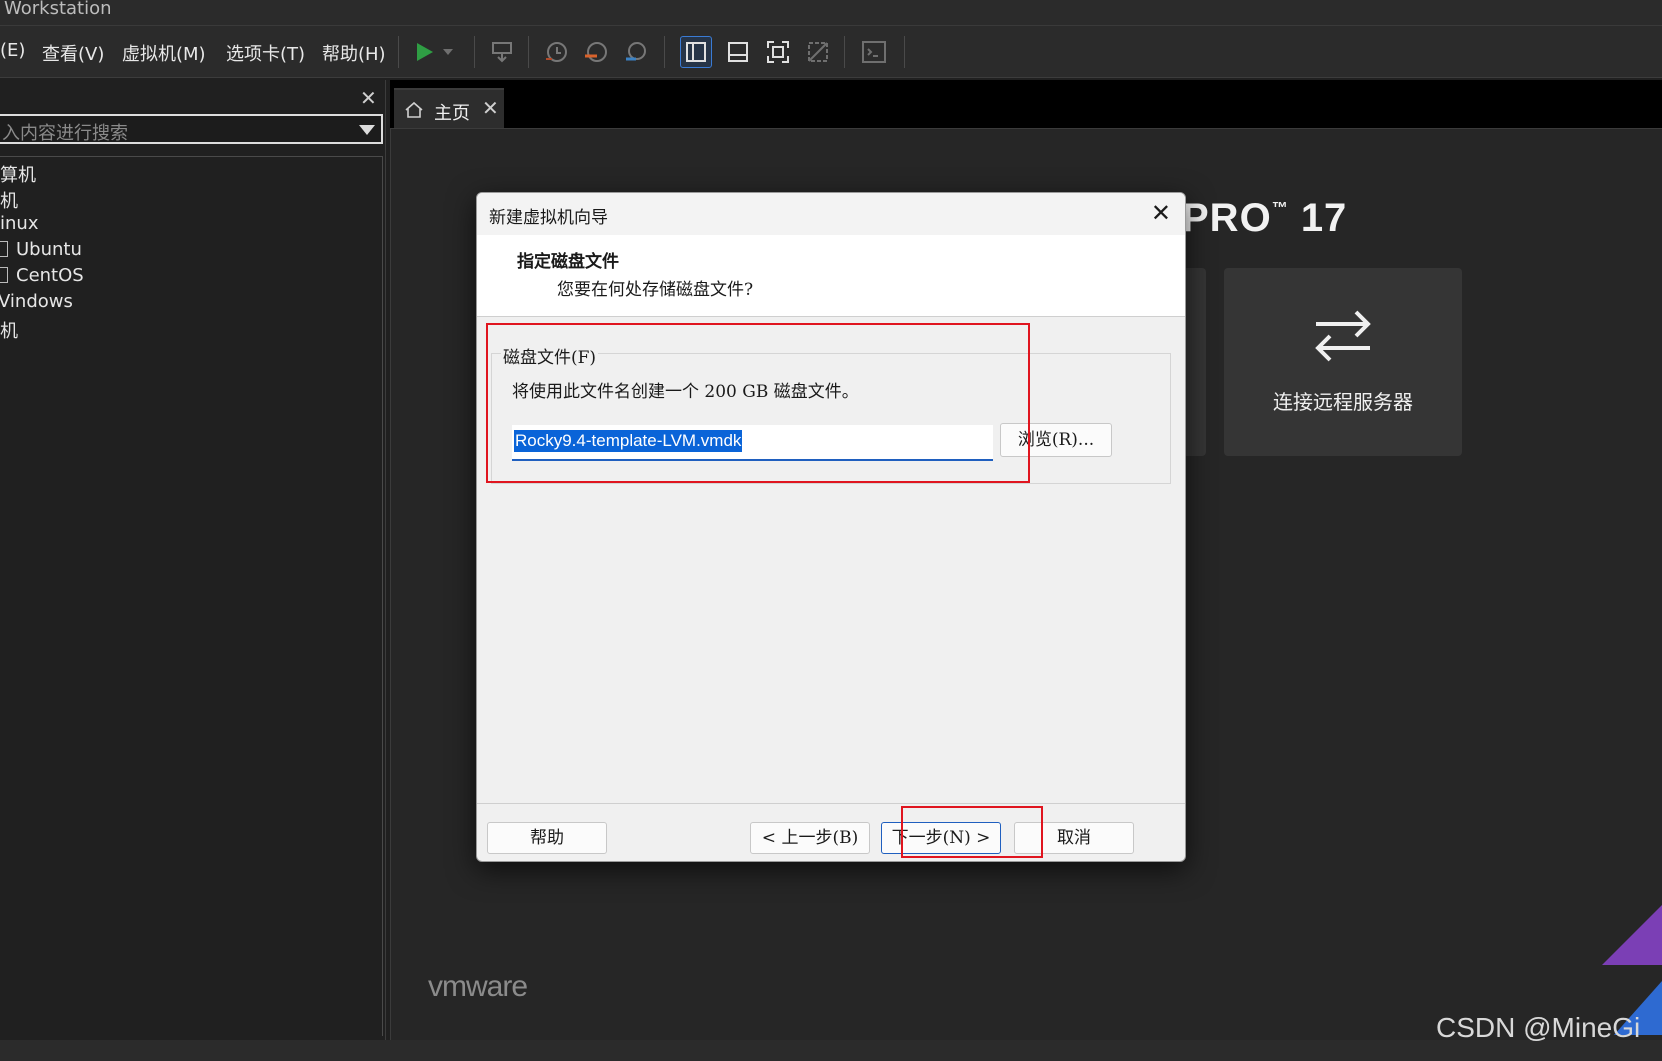 This screenshot has width=1662, height=1061. I want to click on window-title: Workstation, so click(58, 9).